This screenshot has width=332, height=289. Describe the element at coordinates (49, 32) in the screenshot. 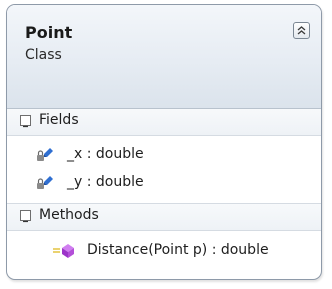

I see `class-title: Point` at that location.